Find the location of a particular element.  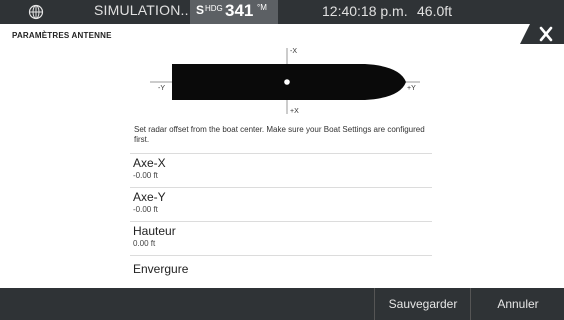

axis-label-minus-x: -X is located at coordinates (293, 51).